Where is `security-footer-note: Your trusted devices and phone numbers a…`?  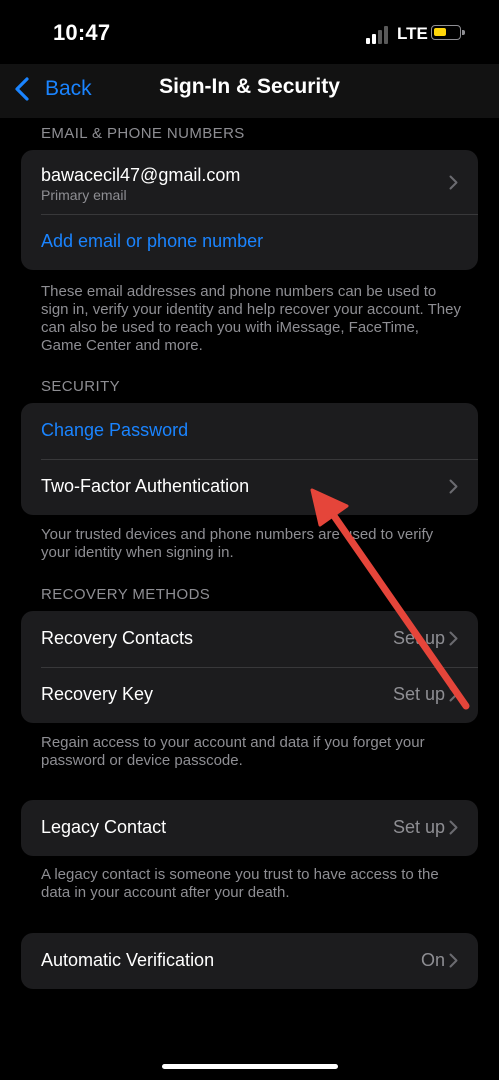
security-footer-note: Your trusted devices and phone numbers a… is located at coordinates (237, 543).